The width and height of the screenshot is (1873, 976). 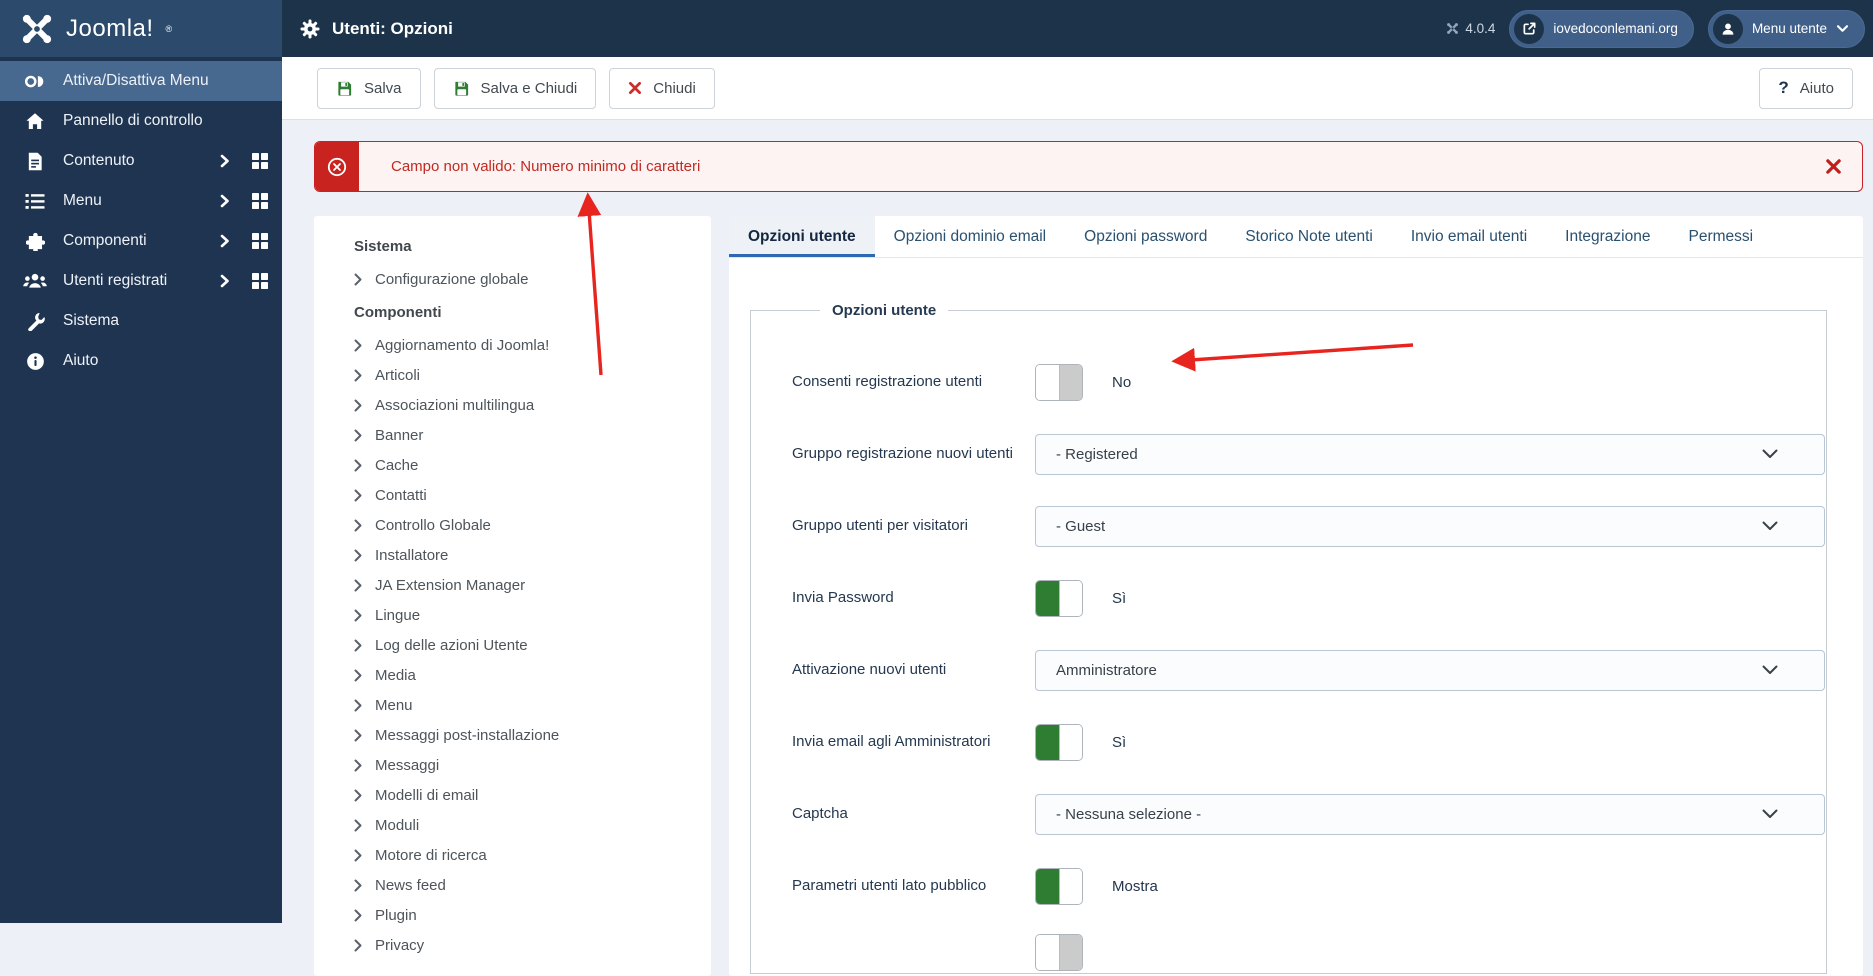 What do you see at coordinates (527, 915) in the screenshot?
I see `tree-item-plugin: Plugin` at bounding box center [527, 915].